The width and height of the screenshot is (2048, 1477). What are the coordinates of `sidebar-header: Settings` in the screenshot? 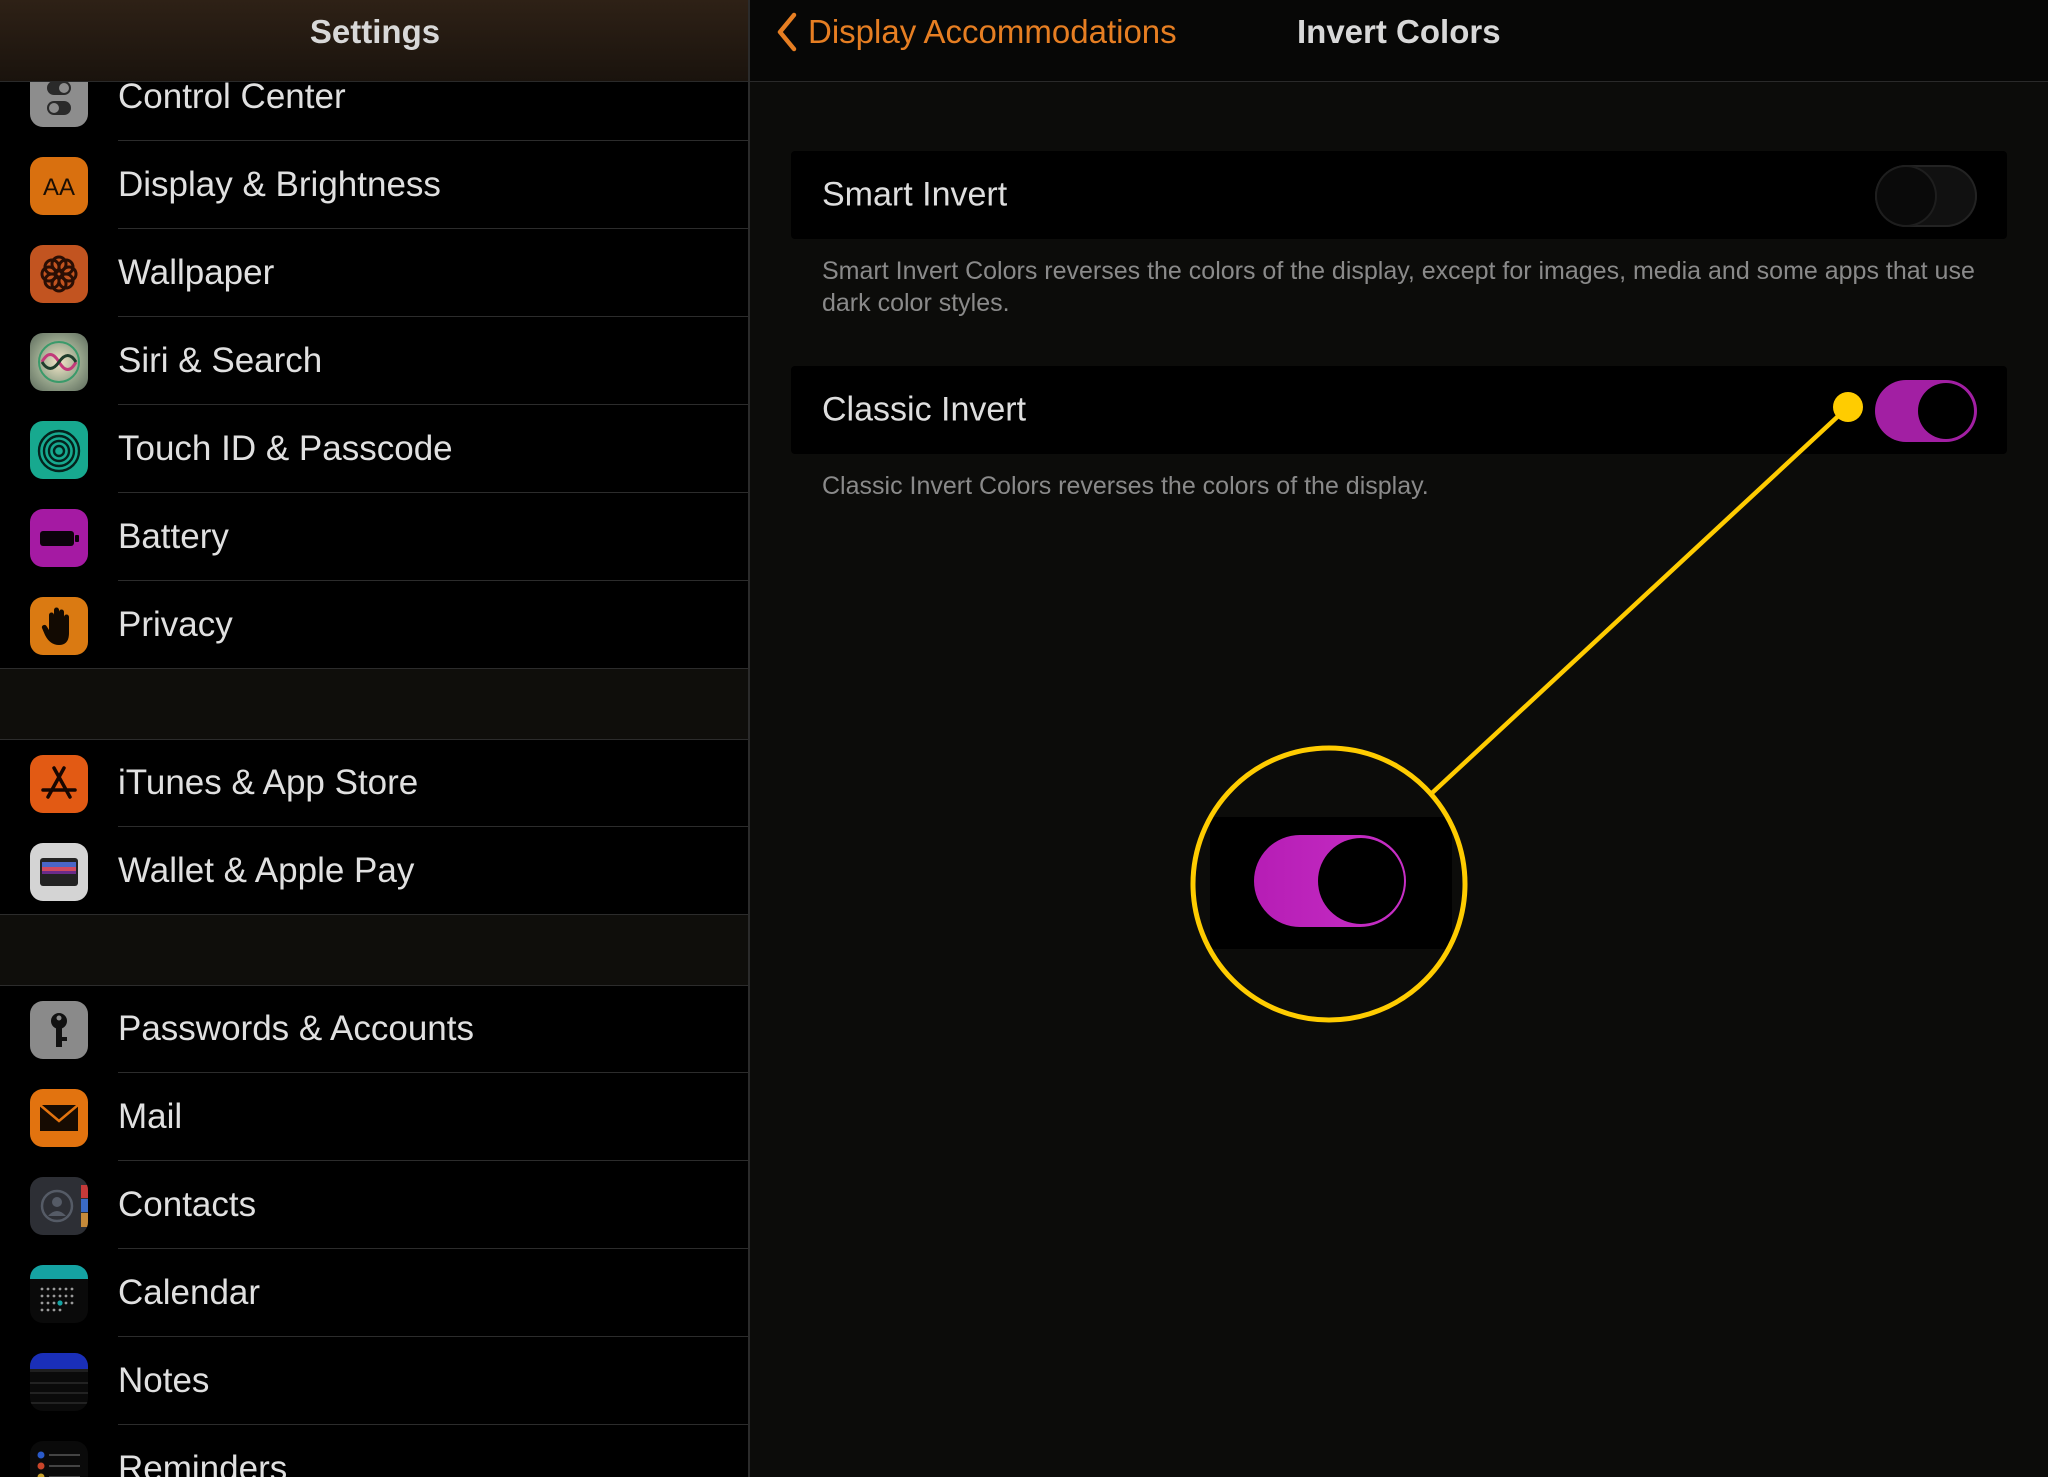 It's located at (375, 41).